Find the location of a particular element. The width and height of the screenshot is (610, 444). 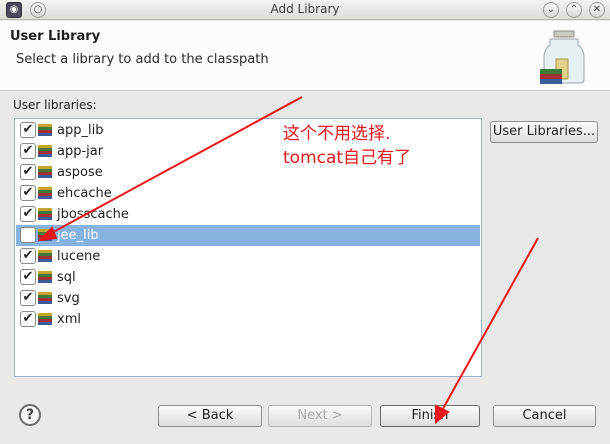

library-name: jee_lib is located at coordinates (78, 235).